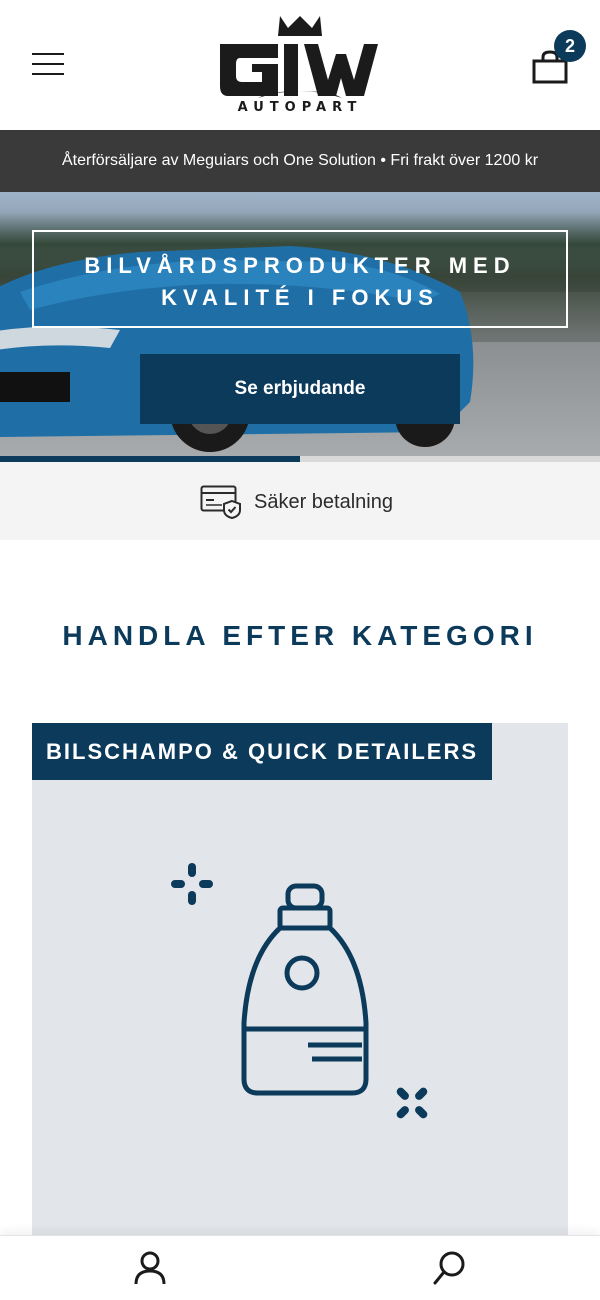 The height and width of the screenshot is (1300, 600). What do you see at coordinates (300, 265) in the screenshot?
I see `hero-headline-line1: BILVÅRDSPRODUKTER MED` at bounding box center [300, 265].